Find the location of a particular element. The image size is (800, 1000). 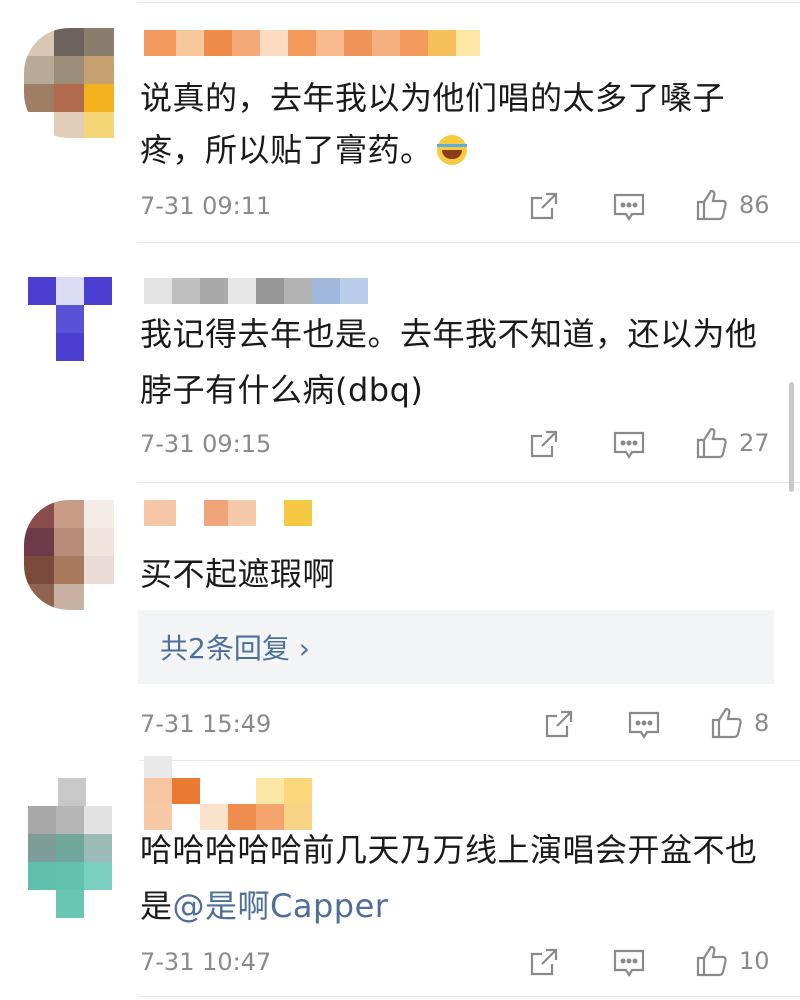

like-button: 8 is located at coordinates (739, 723).